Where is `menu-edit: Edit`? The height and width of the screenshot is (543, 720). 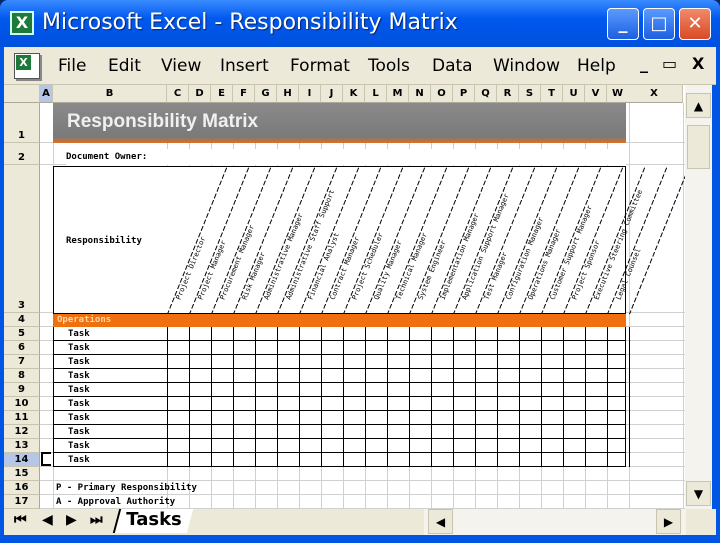
menu-edit: Edit is located at coordinates (124, 66).